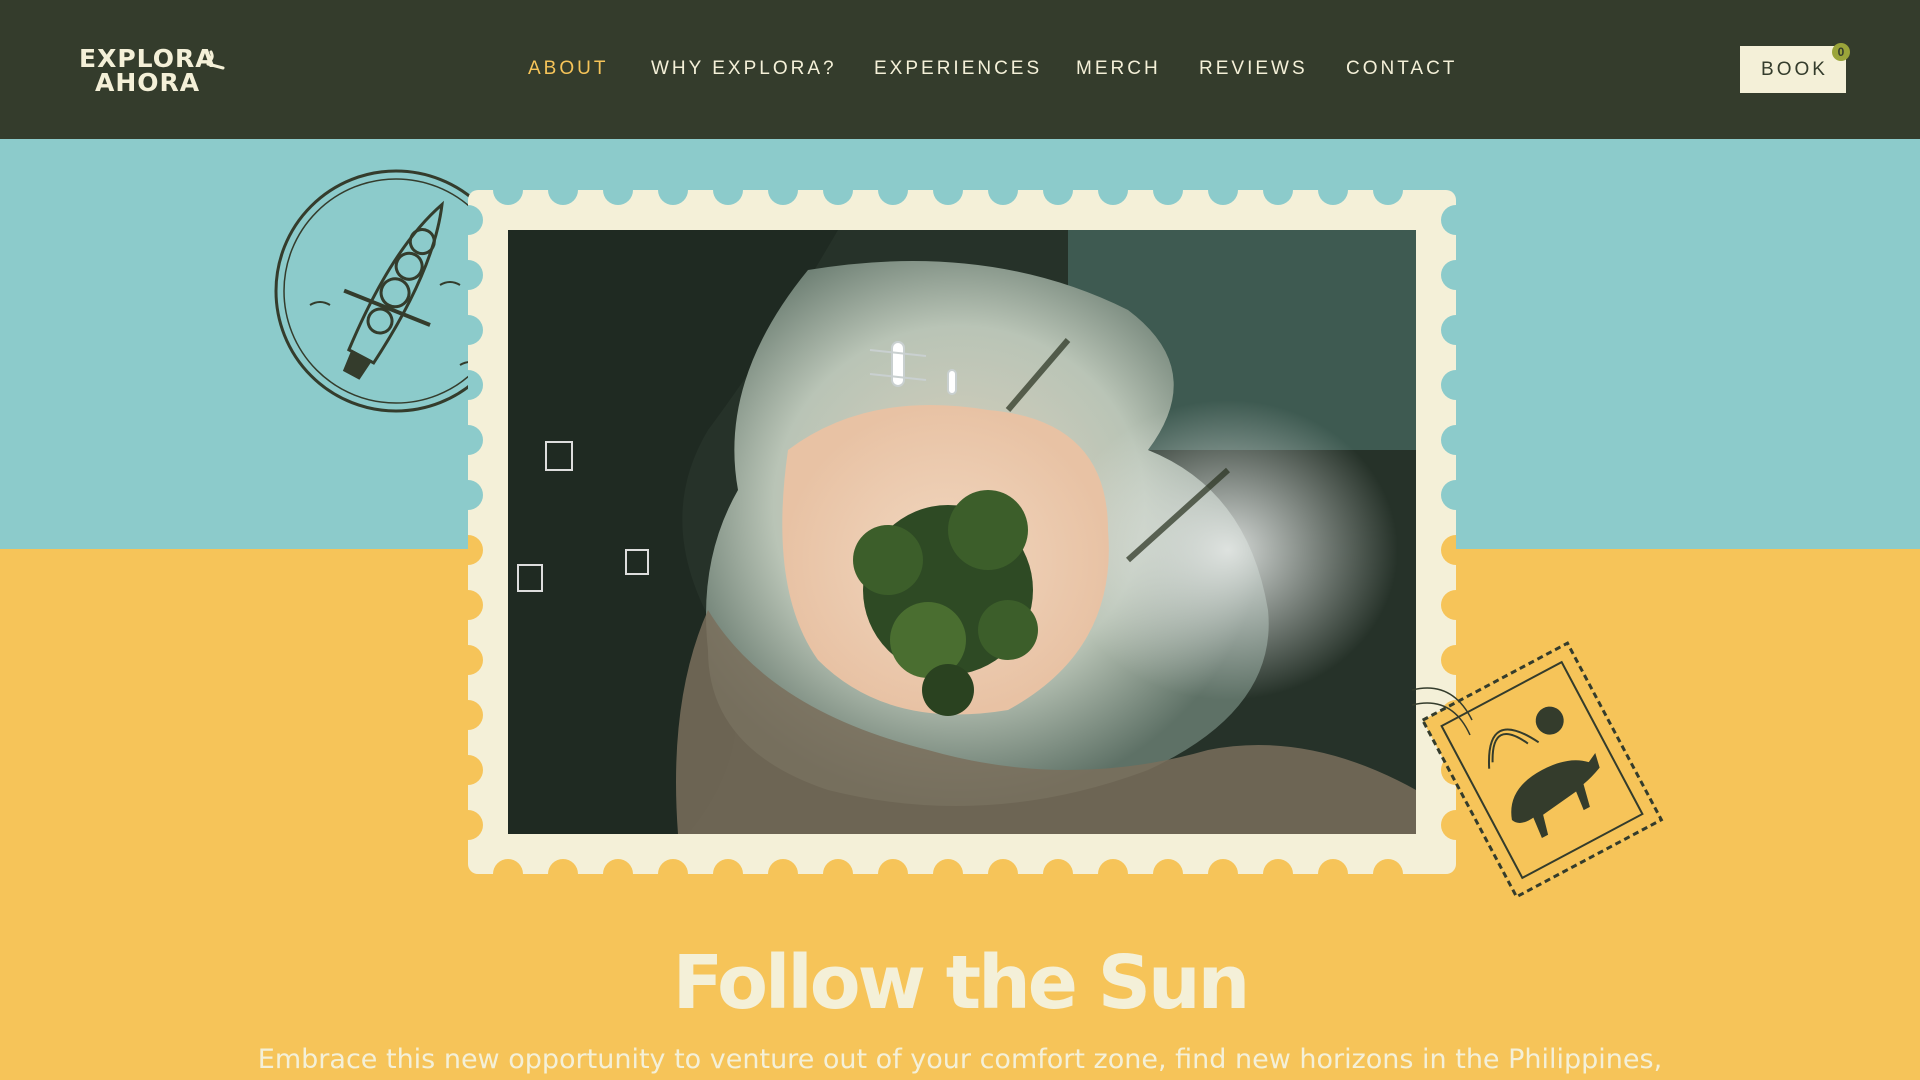 The height and width of the screenshot is (1080, 1920). I want to click on nav-experiences: EXPERIENCES, so click(958, 69).